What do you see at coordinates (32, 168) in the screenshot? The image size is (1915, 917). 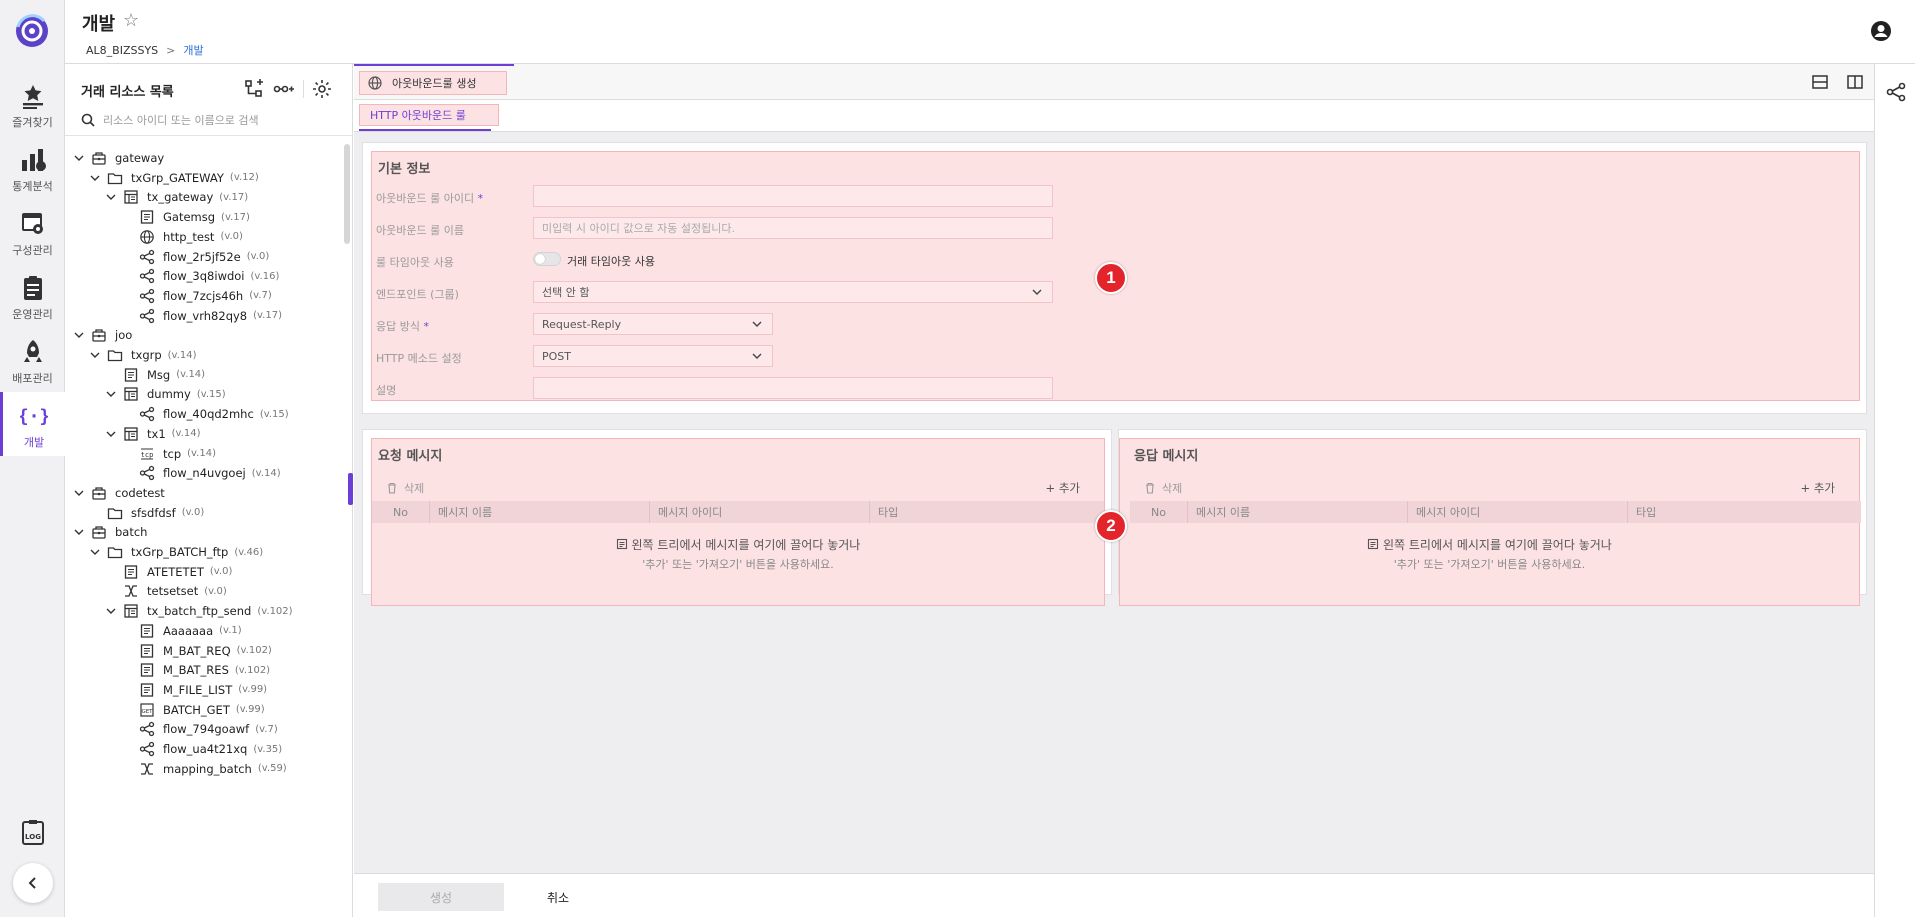 I see `rail-item-stats: 통계분석` at bounding box center [32, 168].